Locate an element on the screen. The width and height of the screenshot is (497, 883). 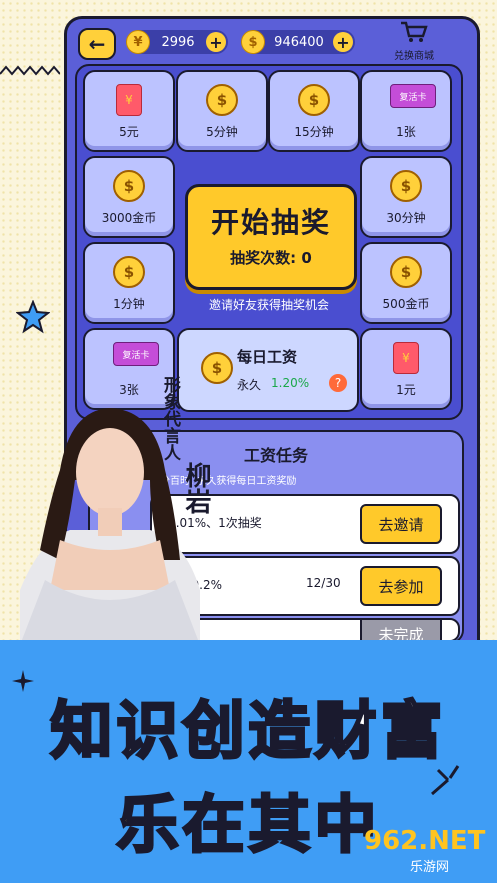
prize-label: 1张 is located at coordinates (406, 132).